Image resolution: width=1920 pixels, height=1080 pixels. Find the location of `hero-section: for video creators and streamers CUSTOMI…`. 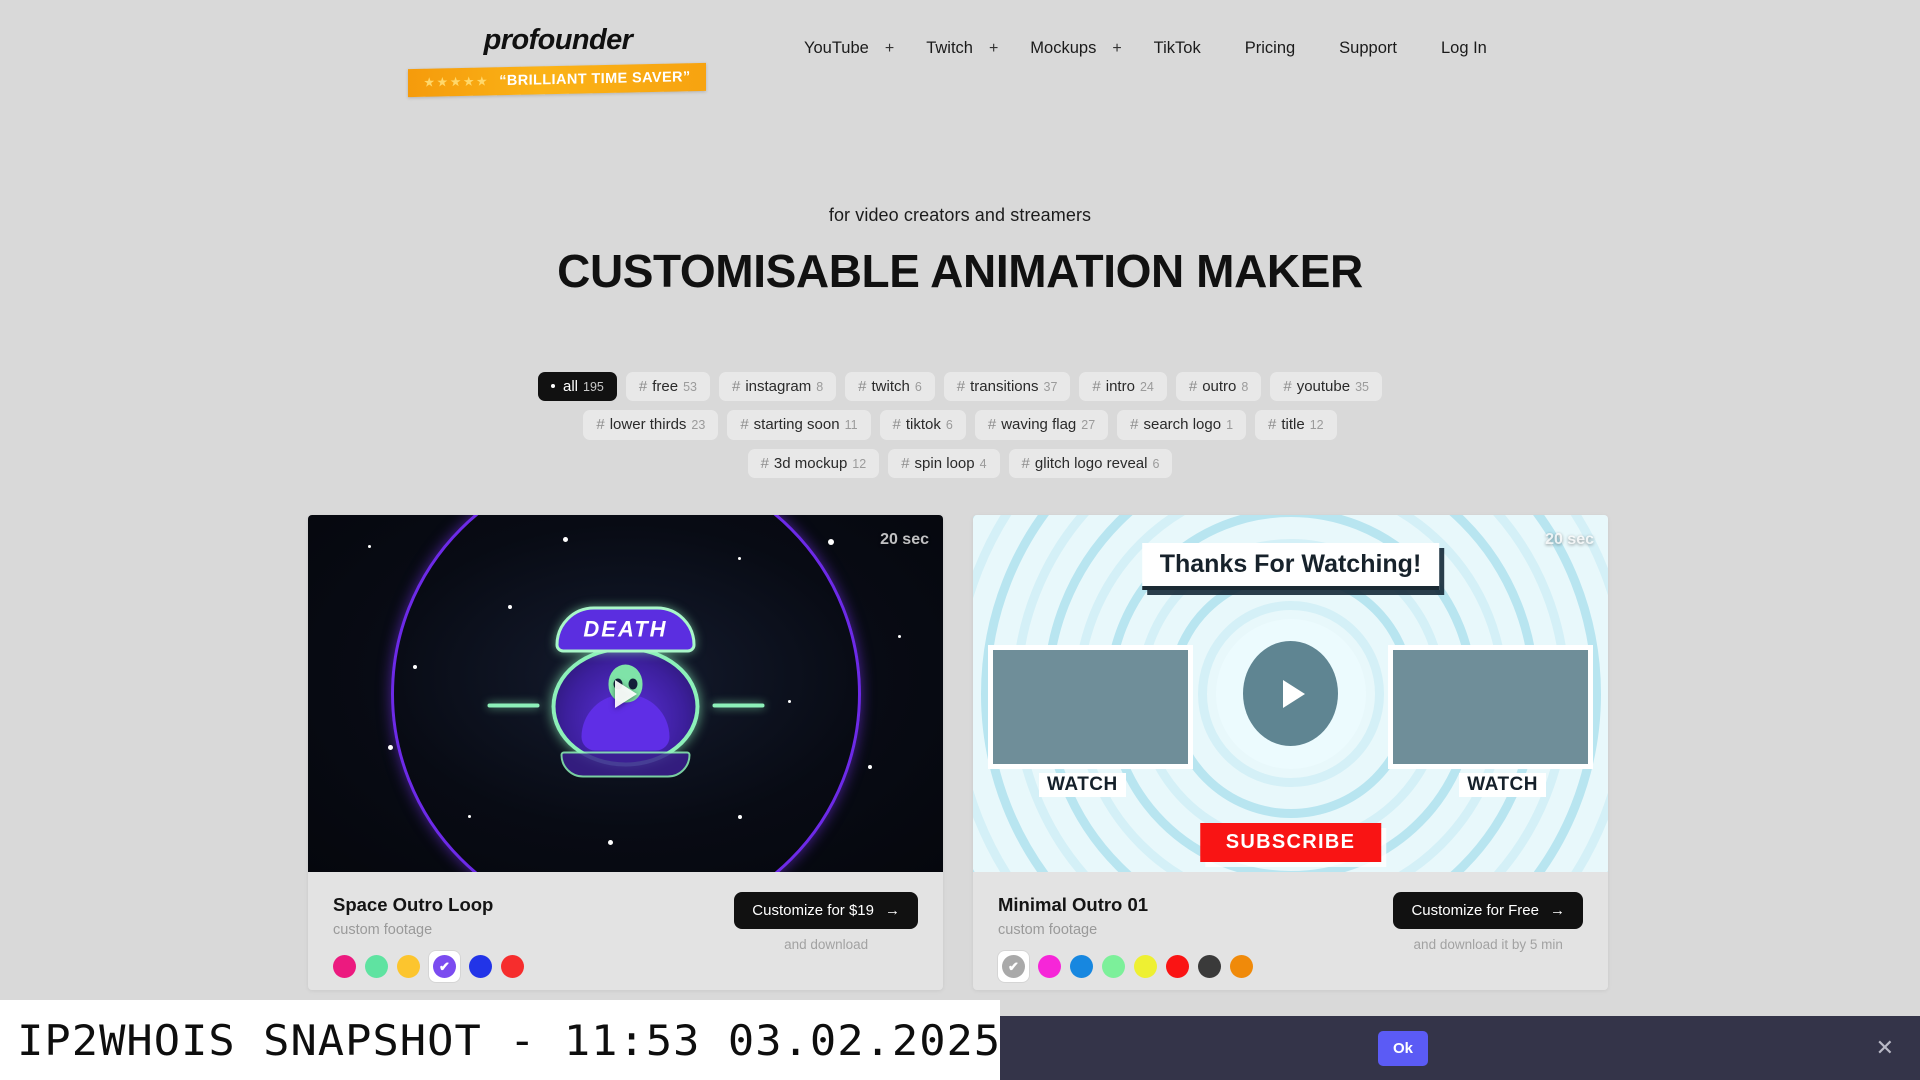

hero-section: for video creators and streamers CUSTOMI… is located at coordinates (960, 251).